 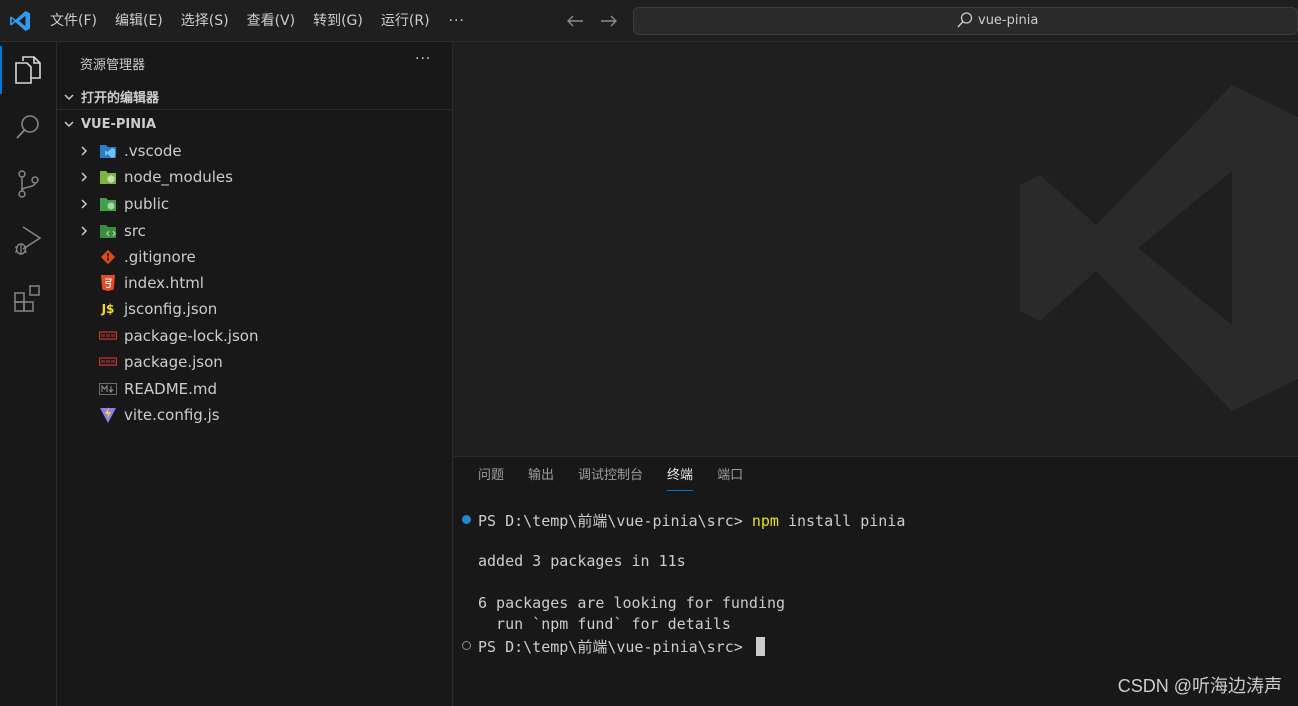 What do you see at coordinates (171, 389) in the screenshot?
I see `tree-item-label: README.md` at bounding box center [171, 389].